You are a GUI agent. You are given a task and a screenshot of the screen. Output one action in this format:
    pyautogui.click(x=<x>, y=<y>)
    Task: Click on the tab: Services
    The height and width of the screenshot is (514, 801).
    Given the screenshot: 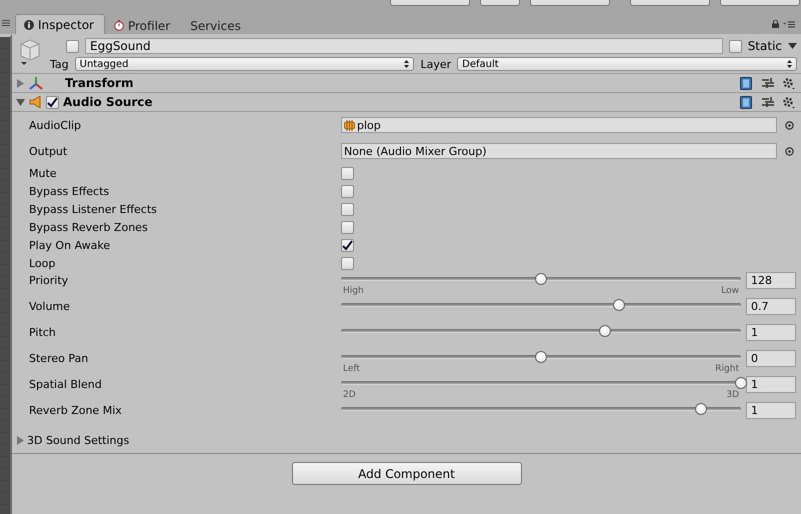 What is the action you would take?
    pyautogui.click(x=216, y=25)
    